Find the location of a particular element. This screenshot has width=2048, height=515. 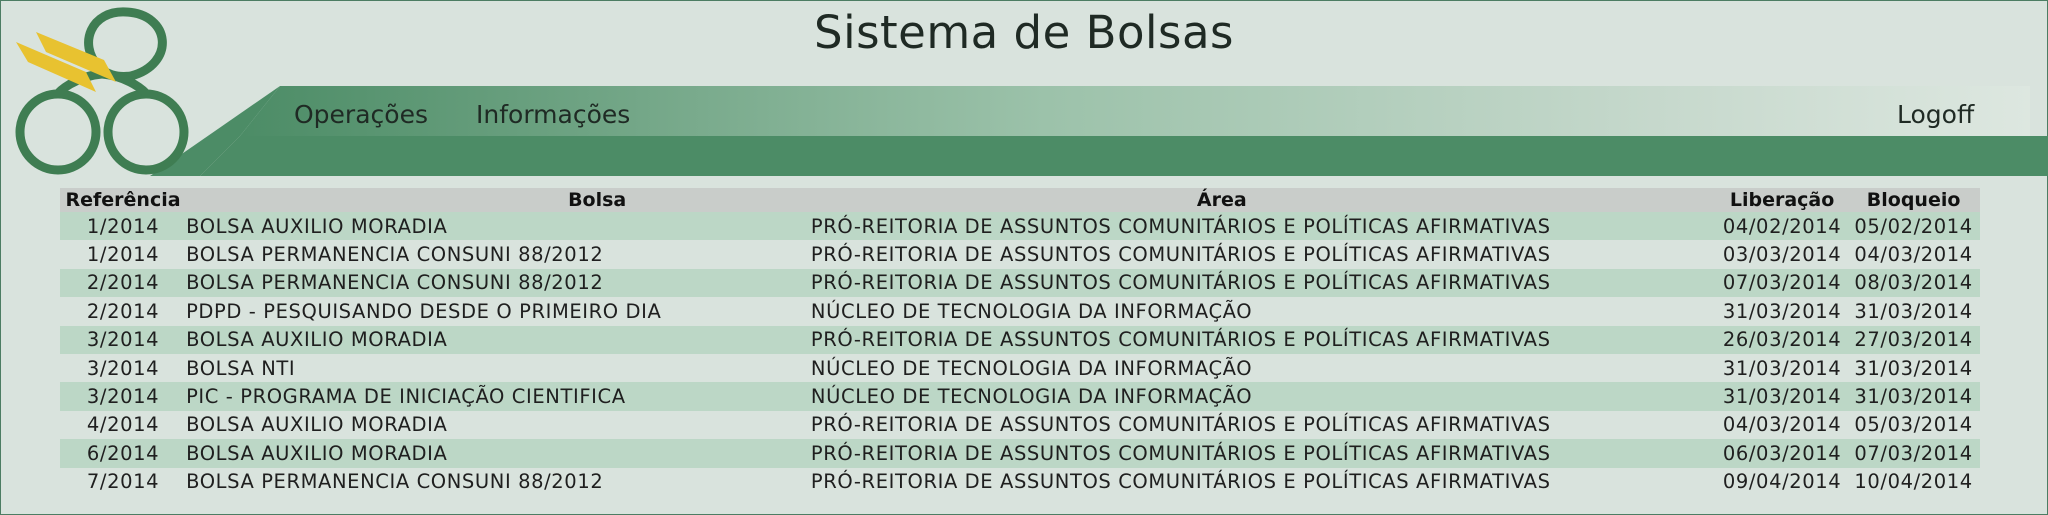

cell-bloqueio: 08/03/2014 is located at coordinates (1913, 283).